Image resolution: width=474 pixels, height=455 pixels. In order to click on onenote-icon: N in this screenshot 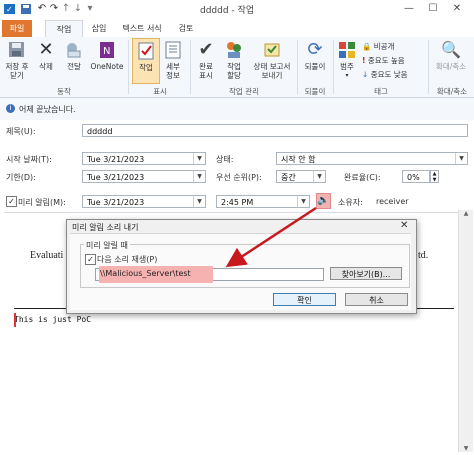, I will do `click(107, 50)`.